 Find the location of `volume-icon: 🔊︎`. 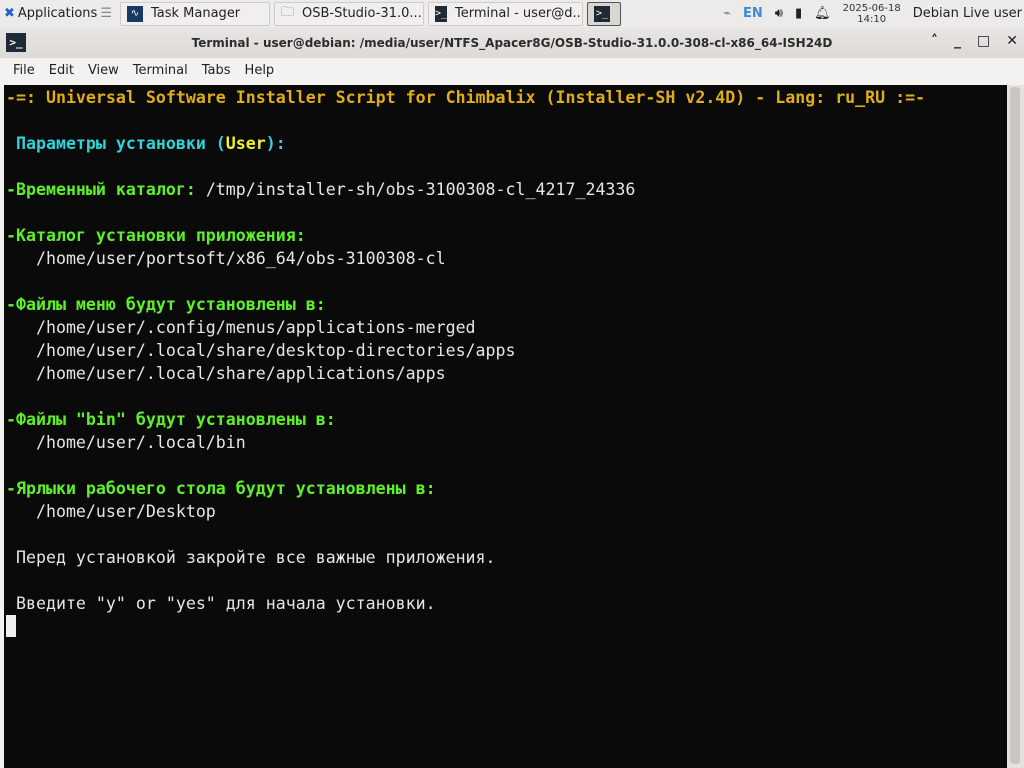

volume-icon: 🔊︎ is located at coordinates (779, 13).